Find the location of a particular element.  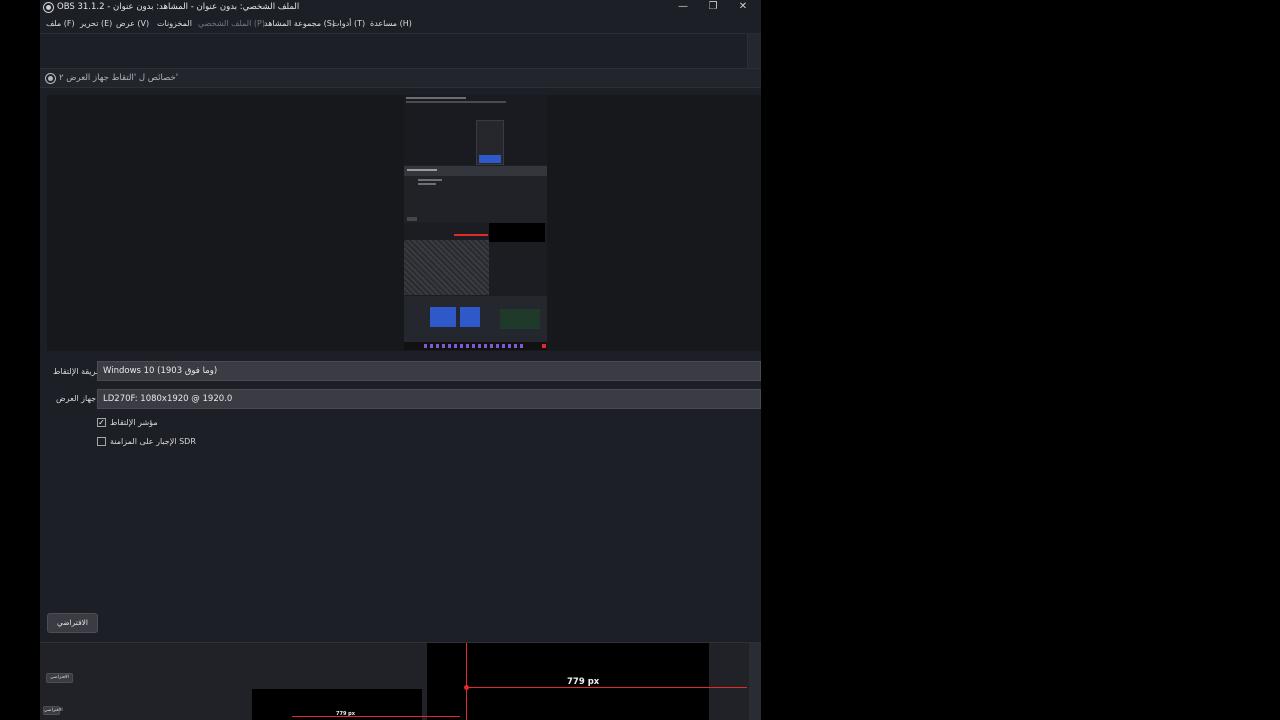

preview-thumbnail is located at coordinates (475, 222).